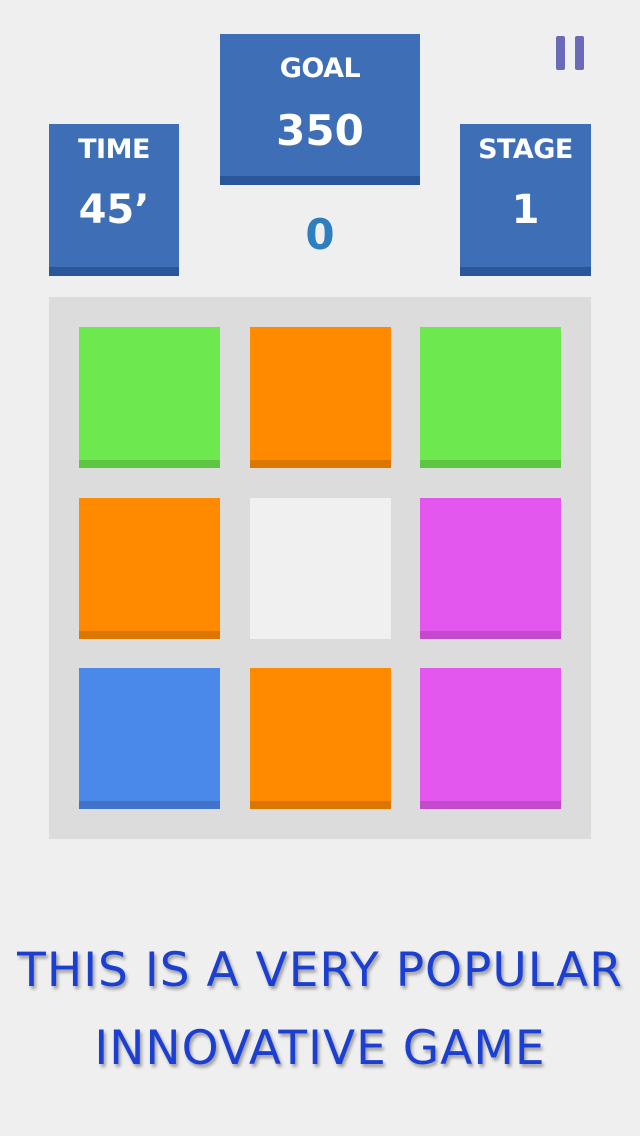  What do you see at coordinates (320, 1010) in the screenshot?
I see `promo-caption: THIS IS A VERY POPULAR INNOVATIVE GAME` at bounding box center [320, 1010].